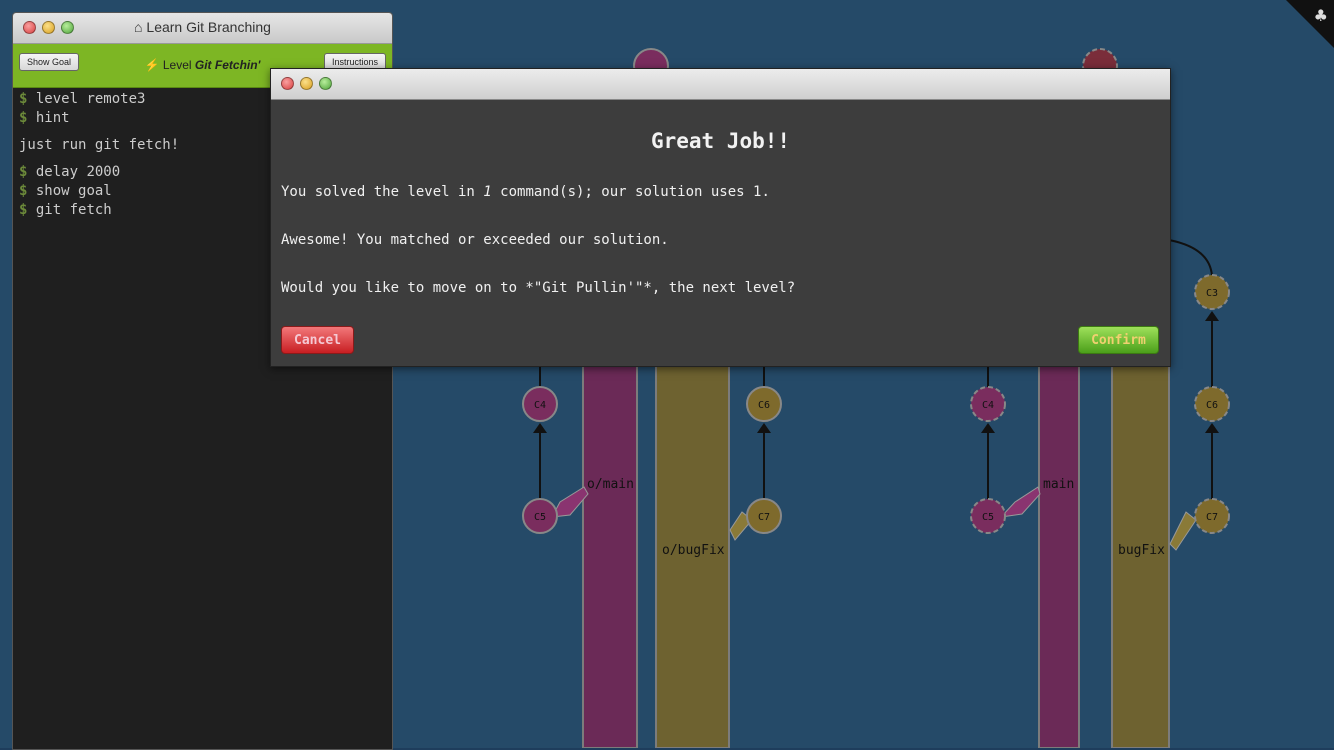 This screenshot has width=1334, height=750. I want to click on edge-c3-parent, so click(1190, 258).